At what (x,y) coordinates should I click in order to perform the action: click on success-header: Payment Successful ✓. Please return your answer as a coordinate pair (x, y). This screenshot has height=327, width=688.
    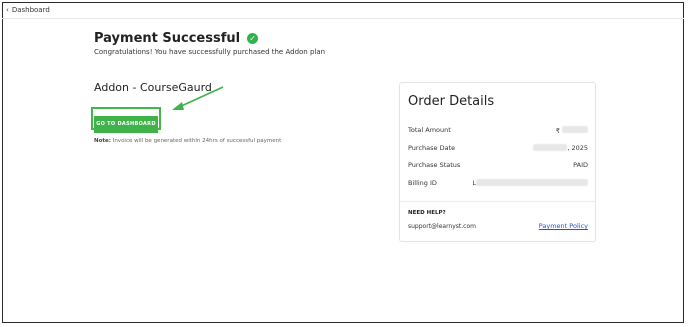
    Looking at the image, I should click on (176, 38).